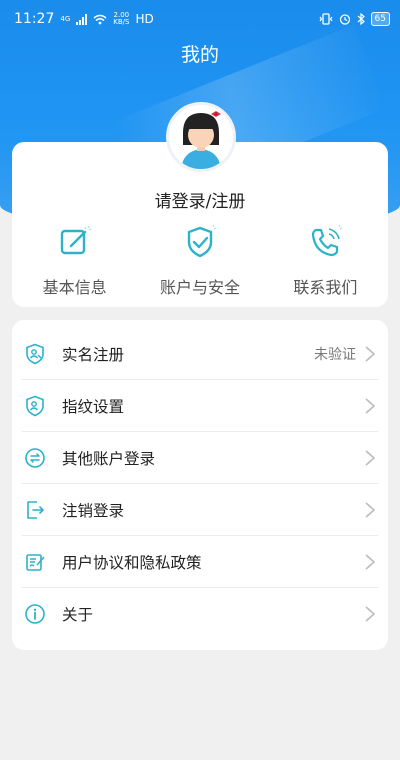 The image size is (400, 760). What do you see at coordinates (74, 287) in the screenshot?
I see `quick-action-label: 基本信息` at bounding box center [74, 287].